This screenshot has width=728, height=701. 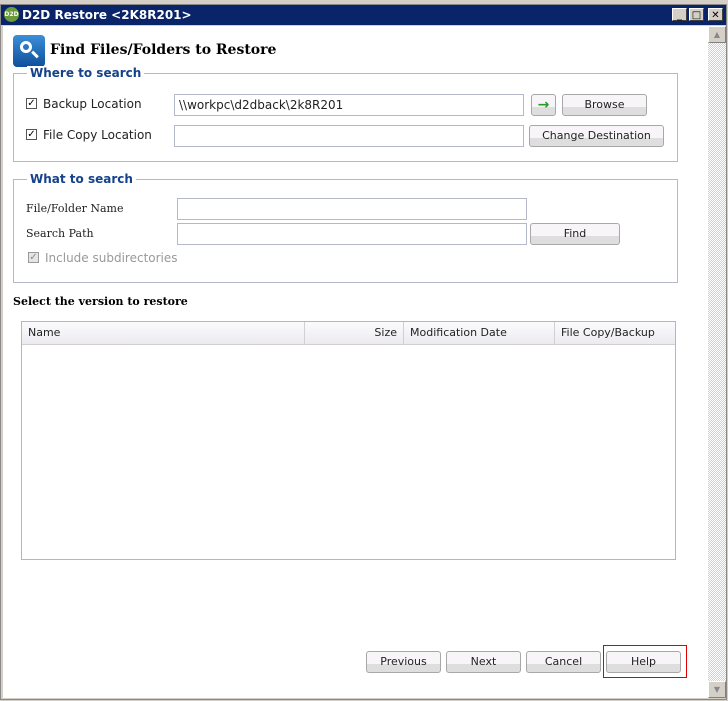 I want to click on help-button: Help, so click(x=643, y=662).